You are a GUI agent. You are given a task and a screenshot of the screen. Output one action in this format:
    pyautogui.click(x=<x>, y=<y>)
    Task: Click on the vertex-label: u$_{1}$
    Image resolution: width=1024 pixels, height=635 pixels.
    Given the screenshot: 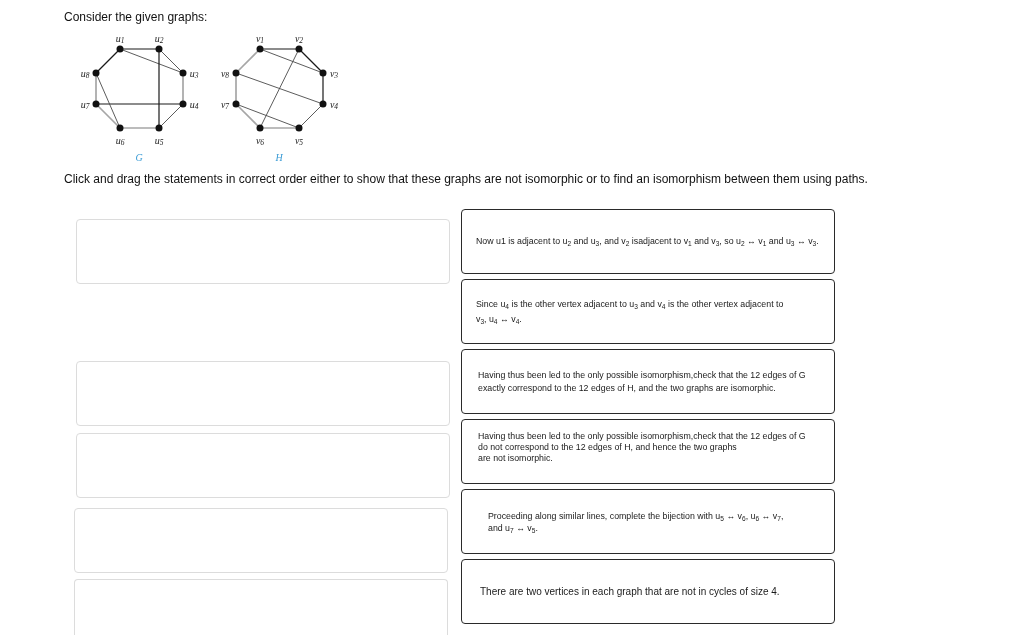 What is the action you would take?
    pyautogui.click(x=120, y=38)
    